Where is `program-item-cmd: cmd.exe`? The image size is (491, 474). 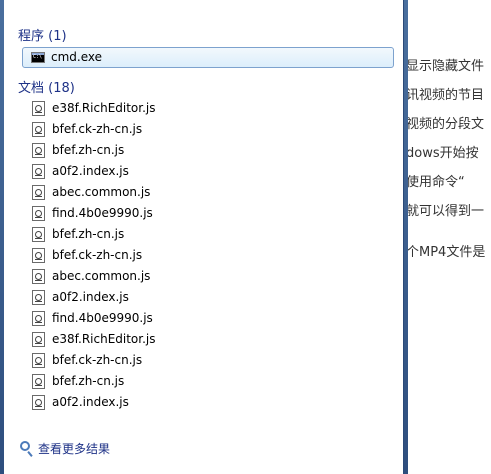 program-item-cmd: cmd.exe is located at coordinates (208, 57).